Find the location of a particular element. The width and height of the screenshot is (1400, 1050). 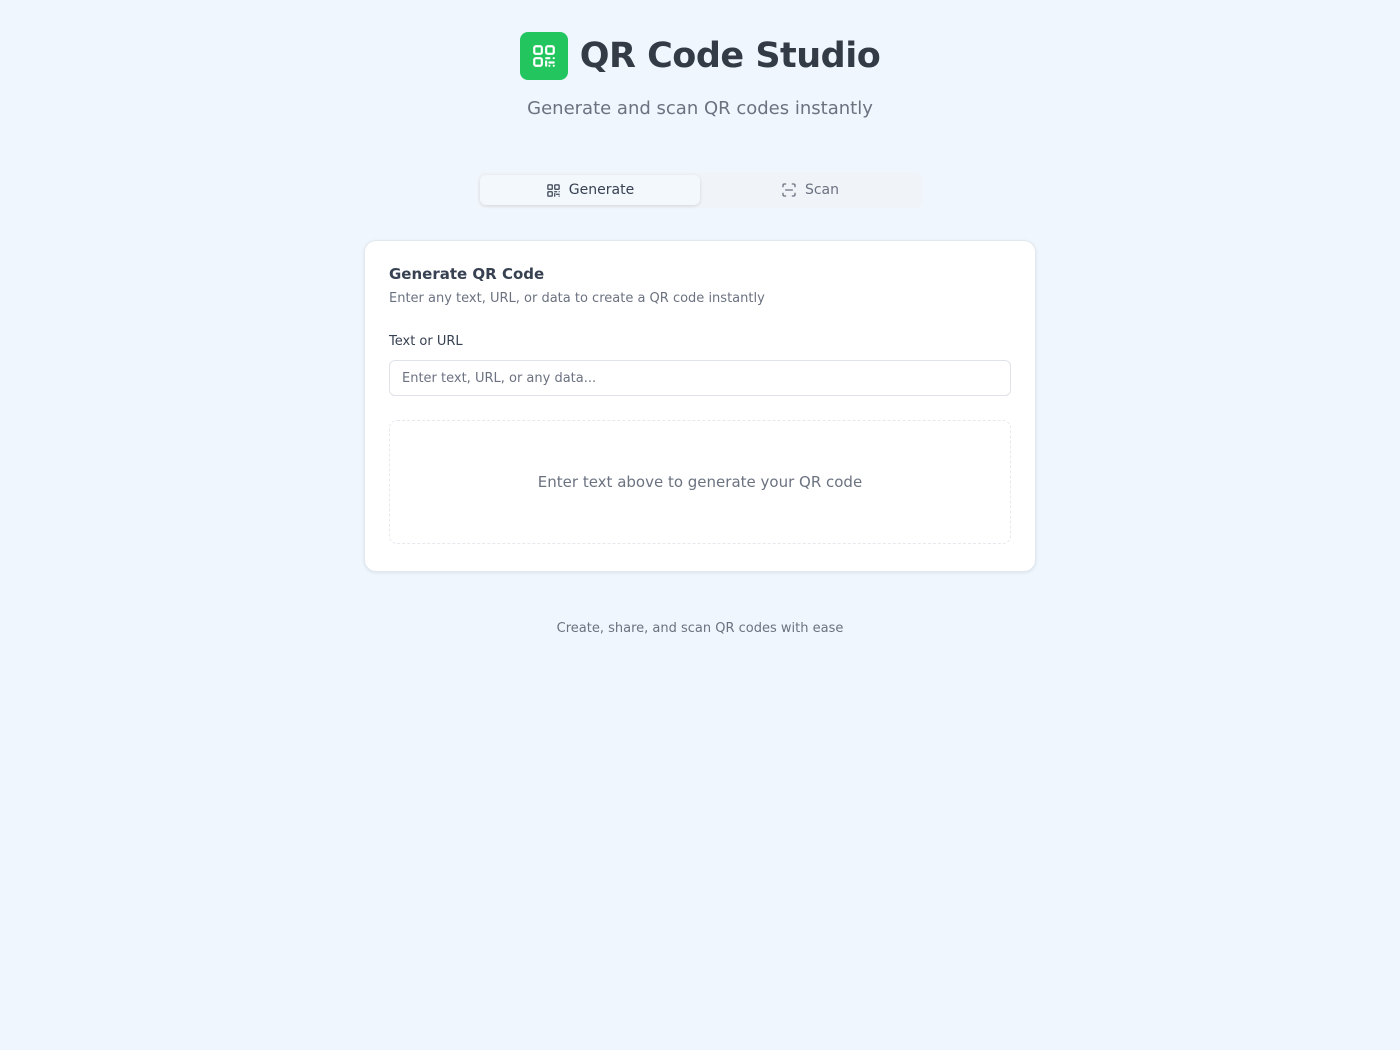

text-url-label: Text or URL is located at coordinates (426, 341).